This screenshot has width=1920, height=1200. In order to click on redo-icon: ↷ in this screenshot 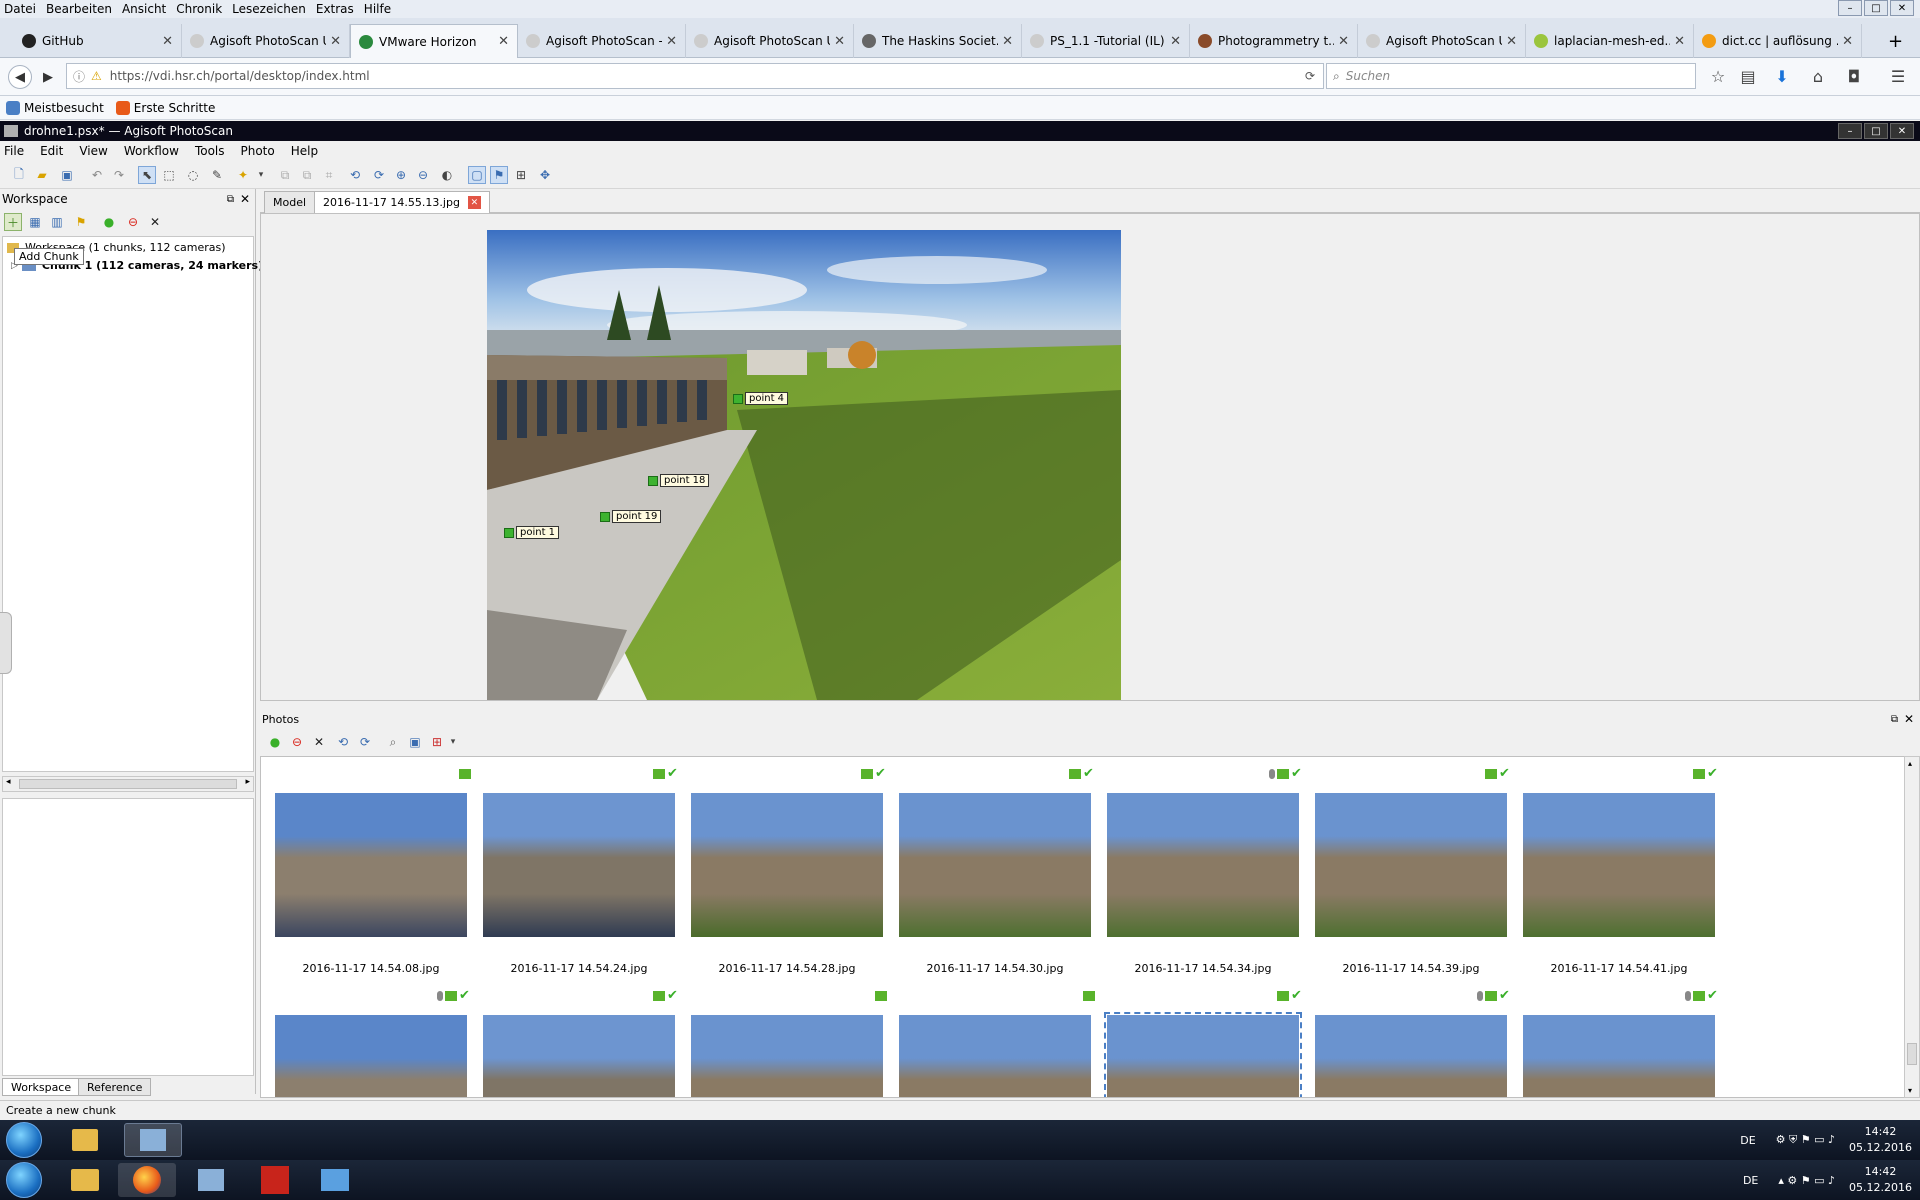, I will do `click(119, 175)`.